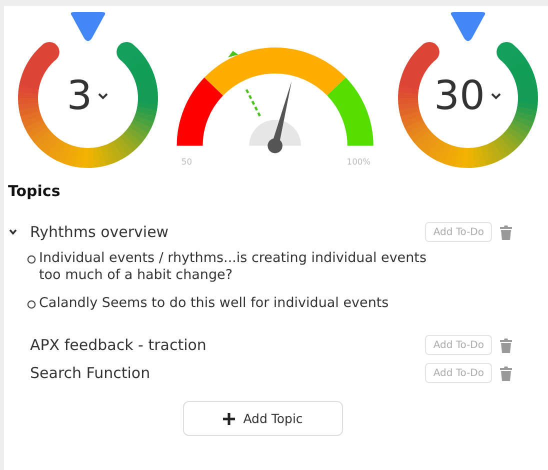 This screenshot has height=470, width=548. What do you see at coordinates (214, 303) in the screenshot?
I see `note-text: Calandly Seems to do this well for individual events` at bounding box center [214, 303].